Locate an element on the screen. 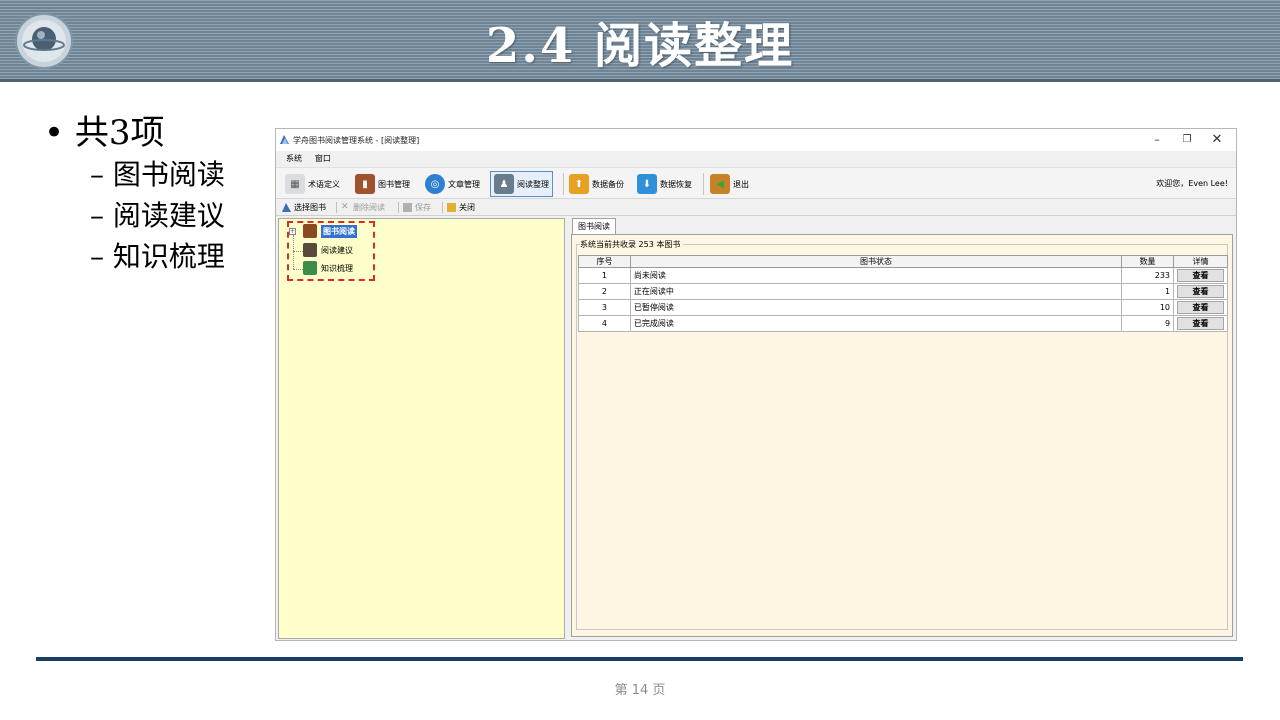 This screenshot has width=1280, height=720. toolbar-label: 文章管理 is located at coordinates (464, 184).